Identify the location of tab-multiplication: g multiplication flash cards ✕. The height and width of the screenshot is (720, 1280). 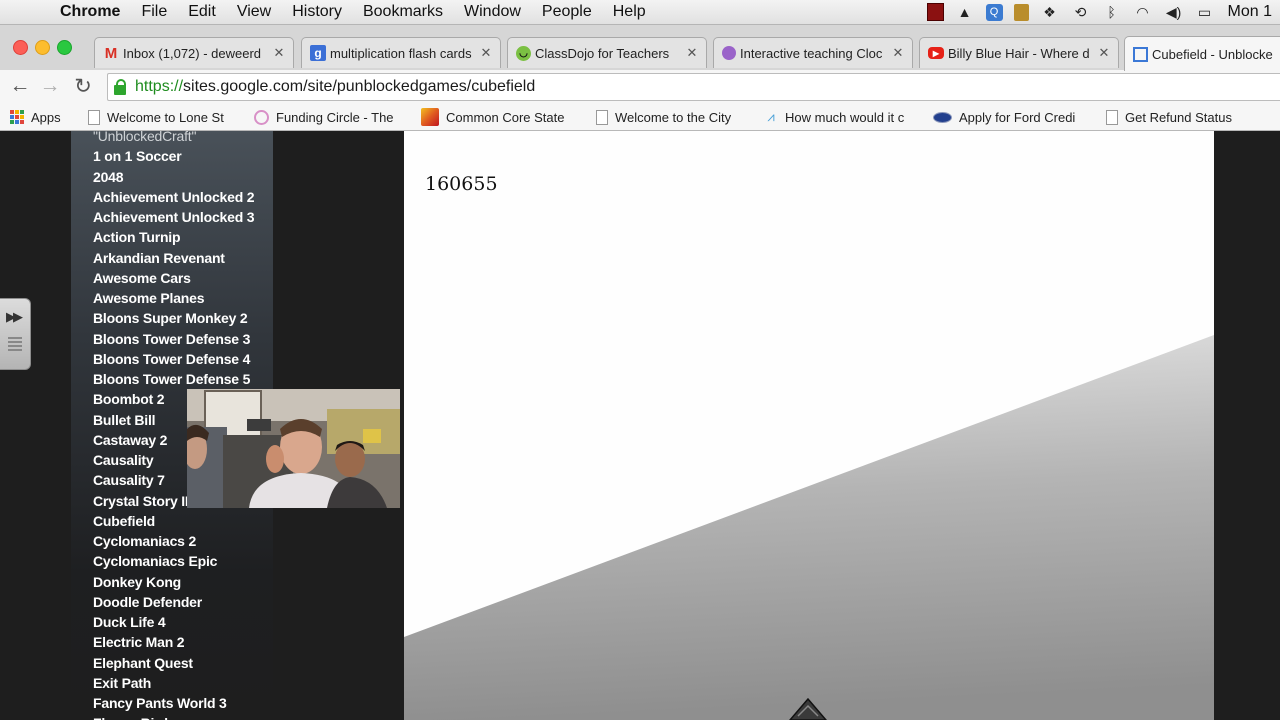
(401, 52).